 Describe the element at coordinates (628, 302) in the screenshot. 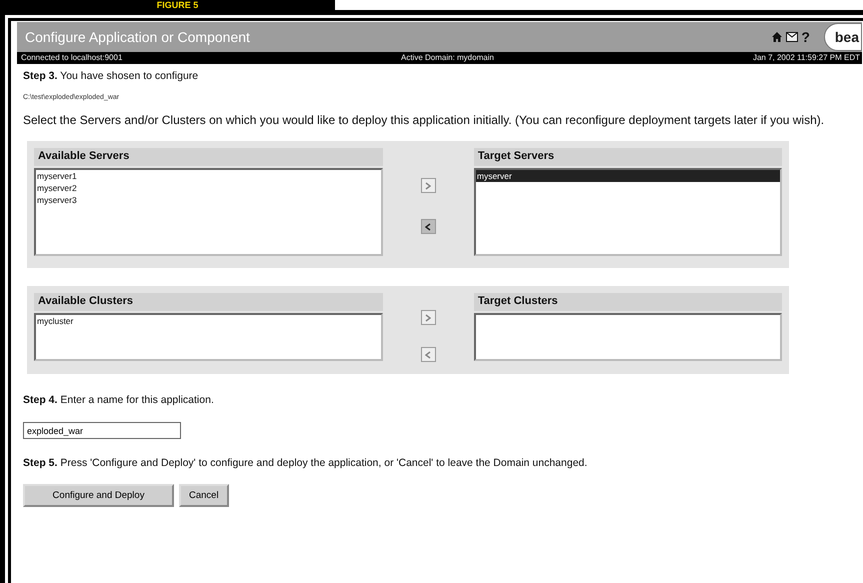

I see `list-heading: Target Clusters` at that location.